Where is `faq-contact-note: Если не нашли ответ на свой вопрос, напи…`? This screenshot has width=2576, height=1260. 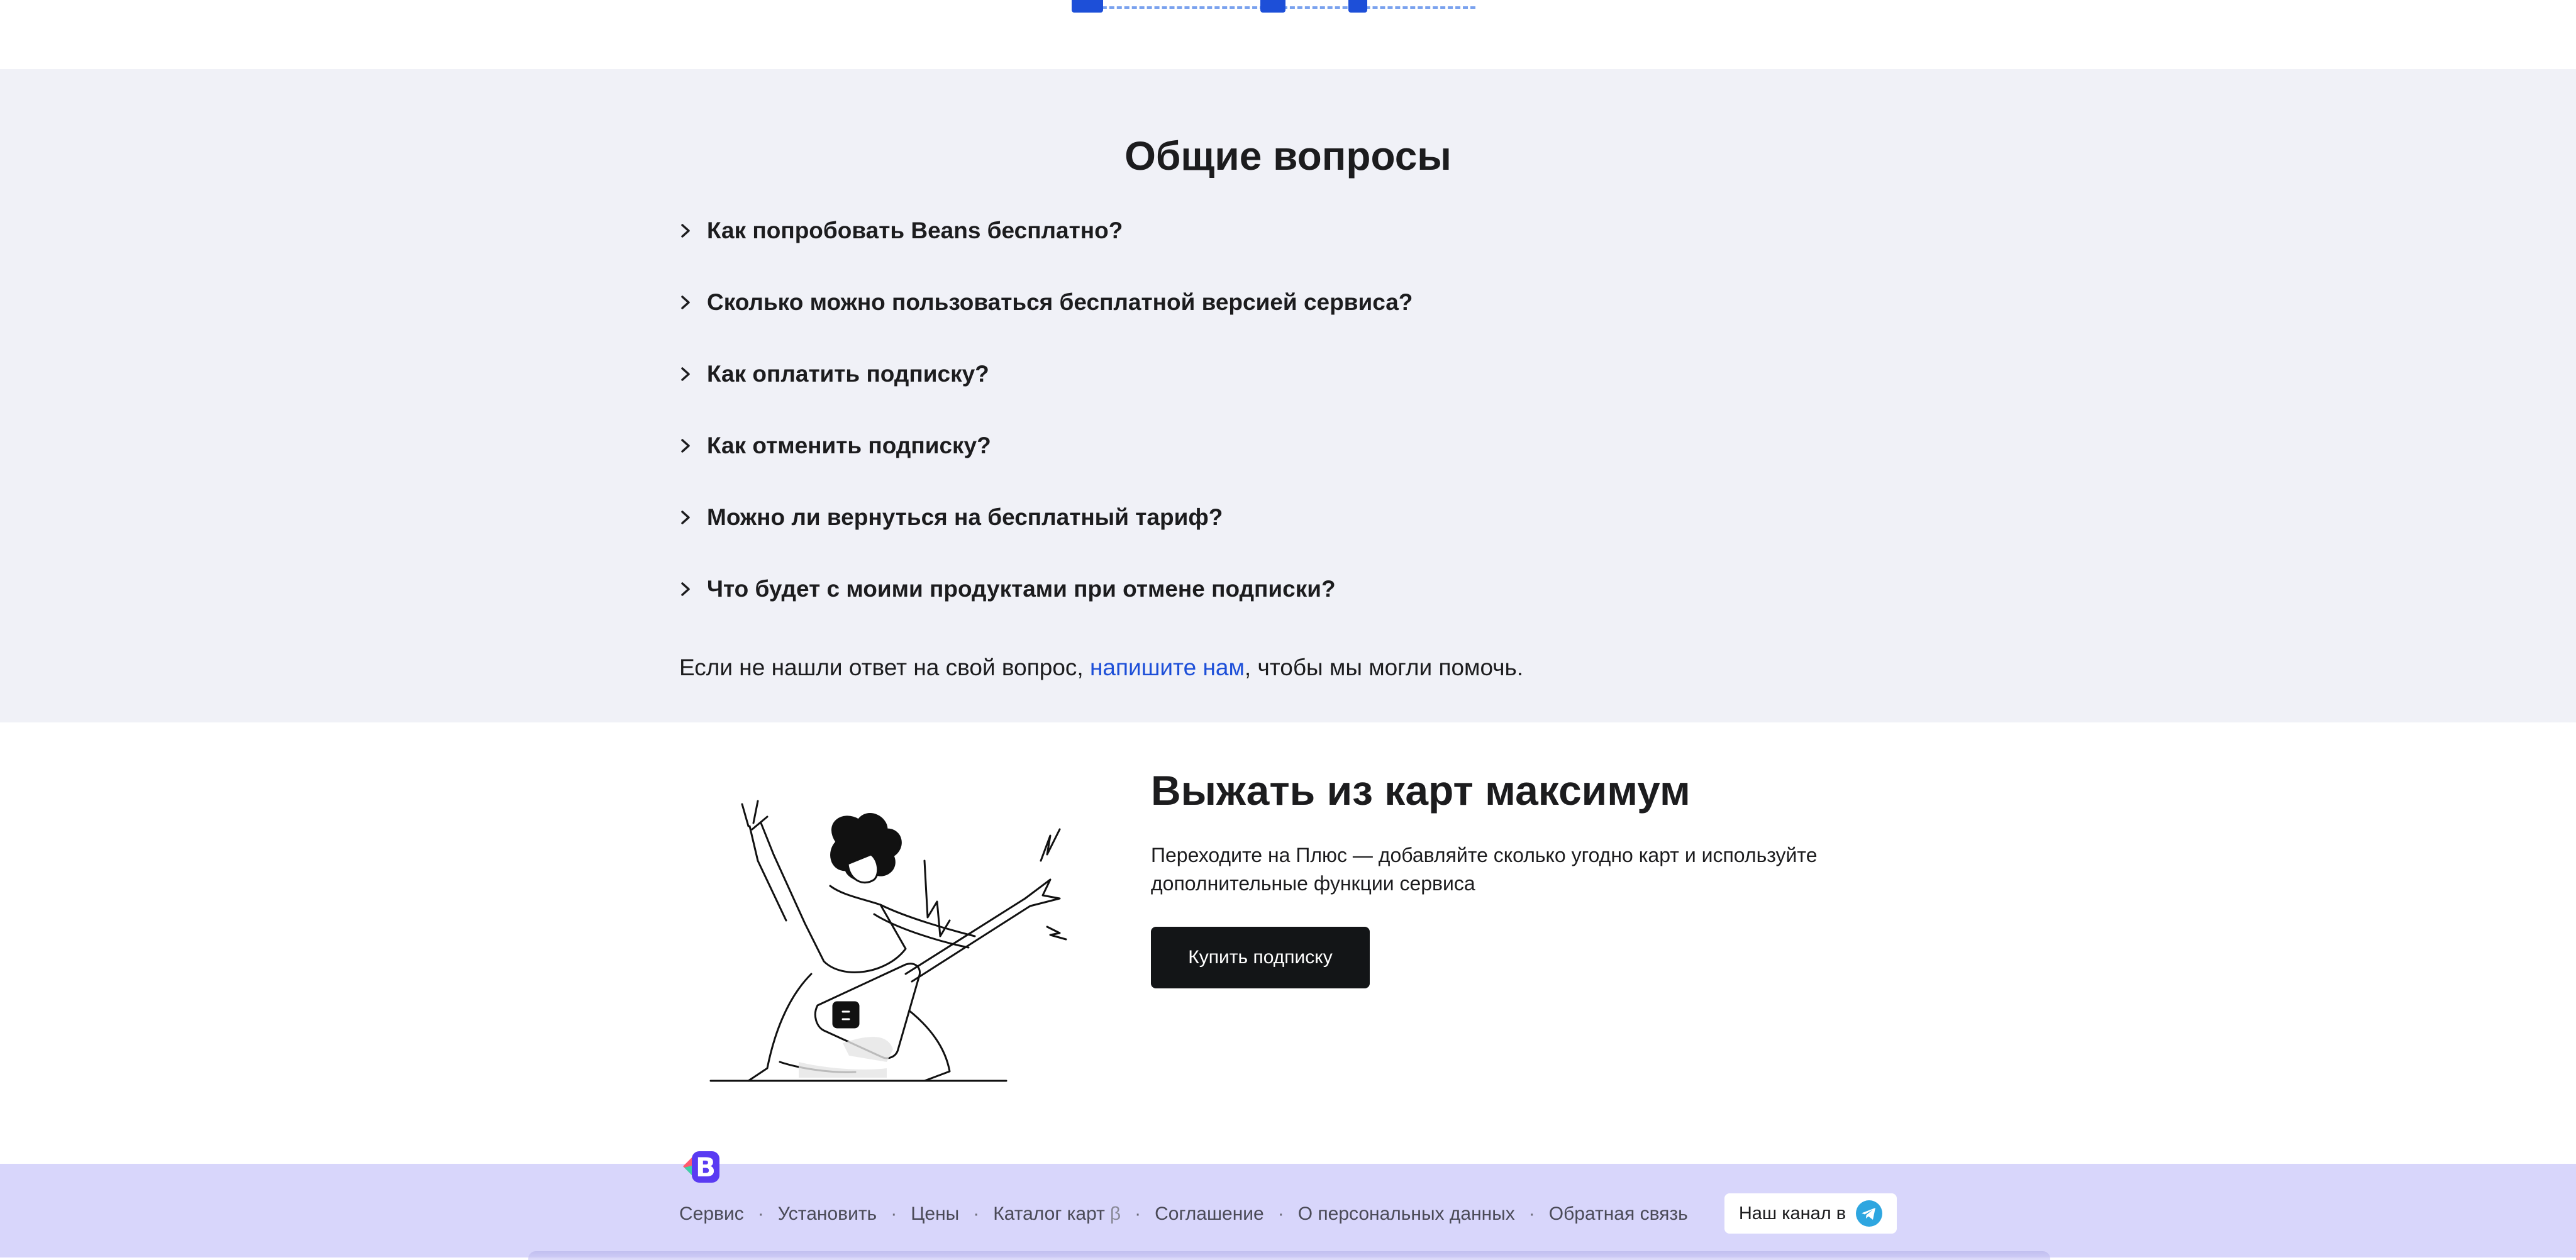 faq-contact-note: Если не нашли ответ на свой вопрос, напи… is located at coordinates (1101, 667).